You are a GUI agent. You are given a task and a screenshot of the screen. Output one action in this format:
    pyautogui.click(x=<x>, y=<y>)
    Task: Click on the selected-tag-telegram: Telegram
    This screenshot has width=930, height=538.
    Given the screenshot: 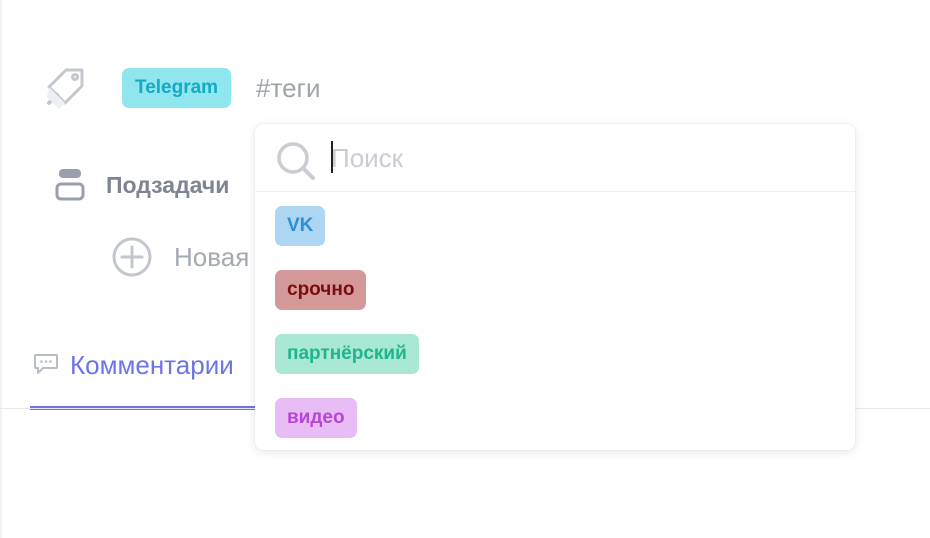 What is the action you would take?
    pyautogui.click(x=177, y=88)
    